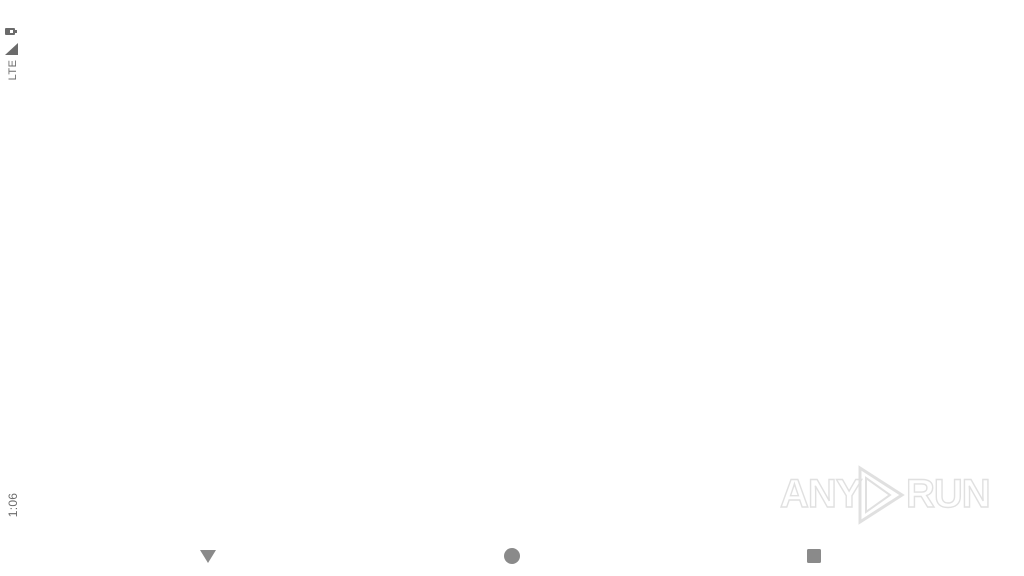 This screenshot has height=576, width=1024. What do you see at coordinates (11, 31) in the screenshot?
I see `battery-icon` at bounding box center [11, 31].